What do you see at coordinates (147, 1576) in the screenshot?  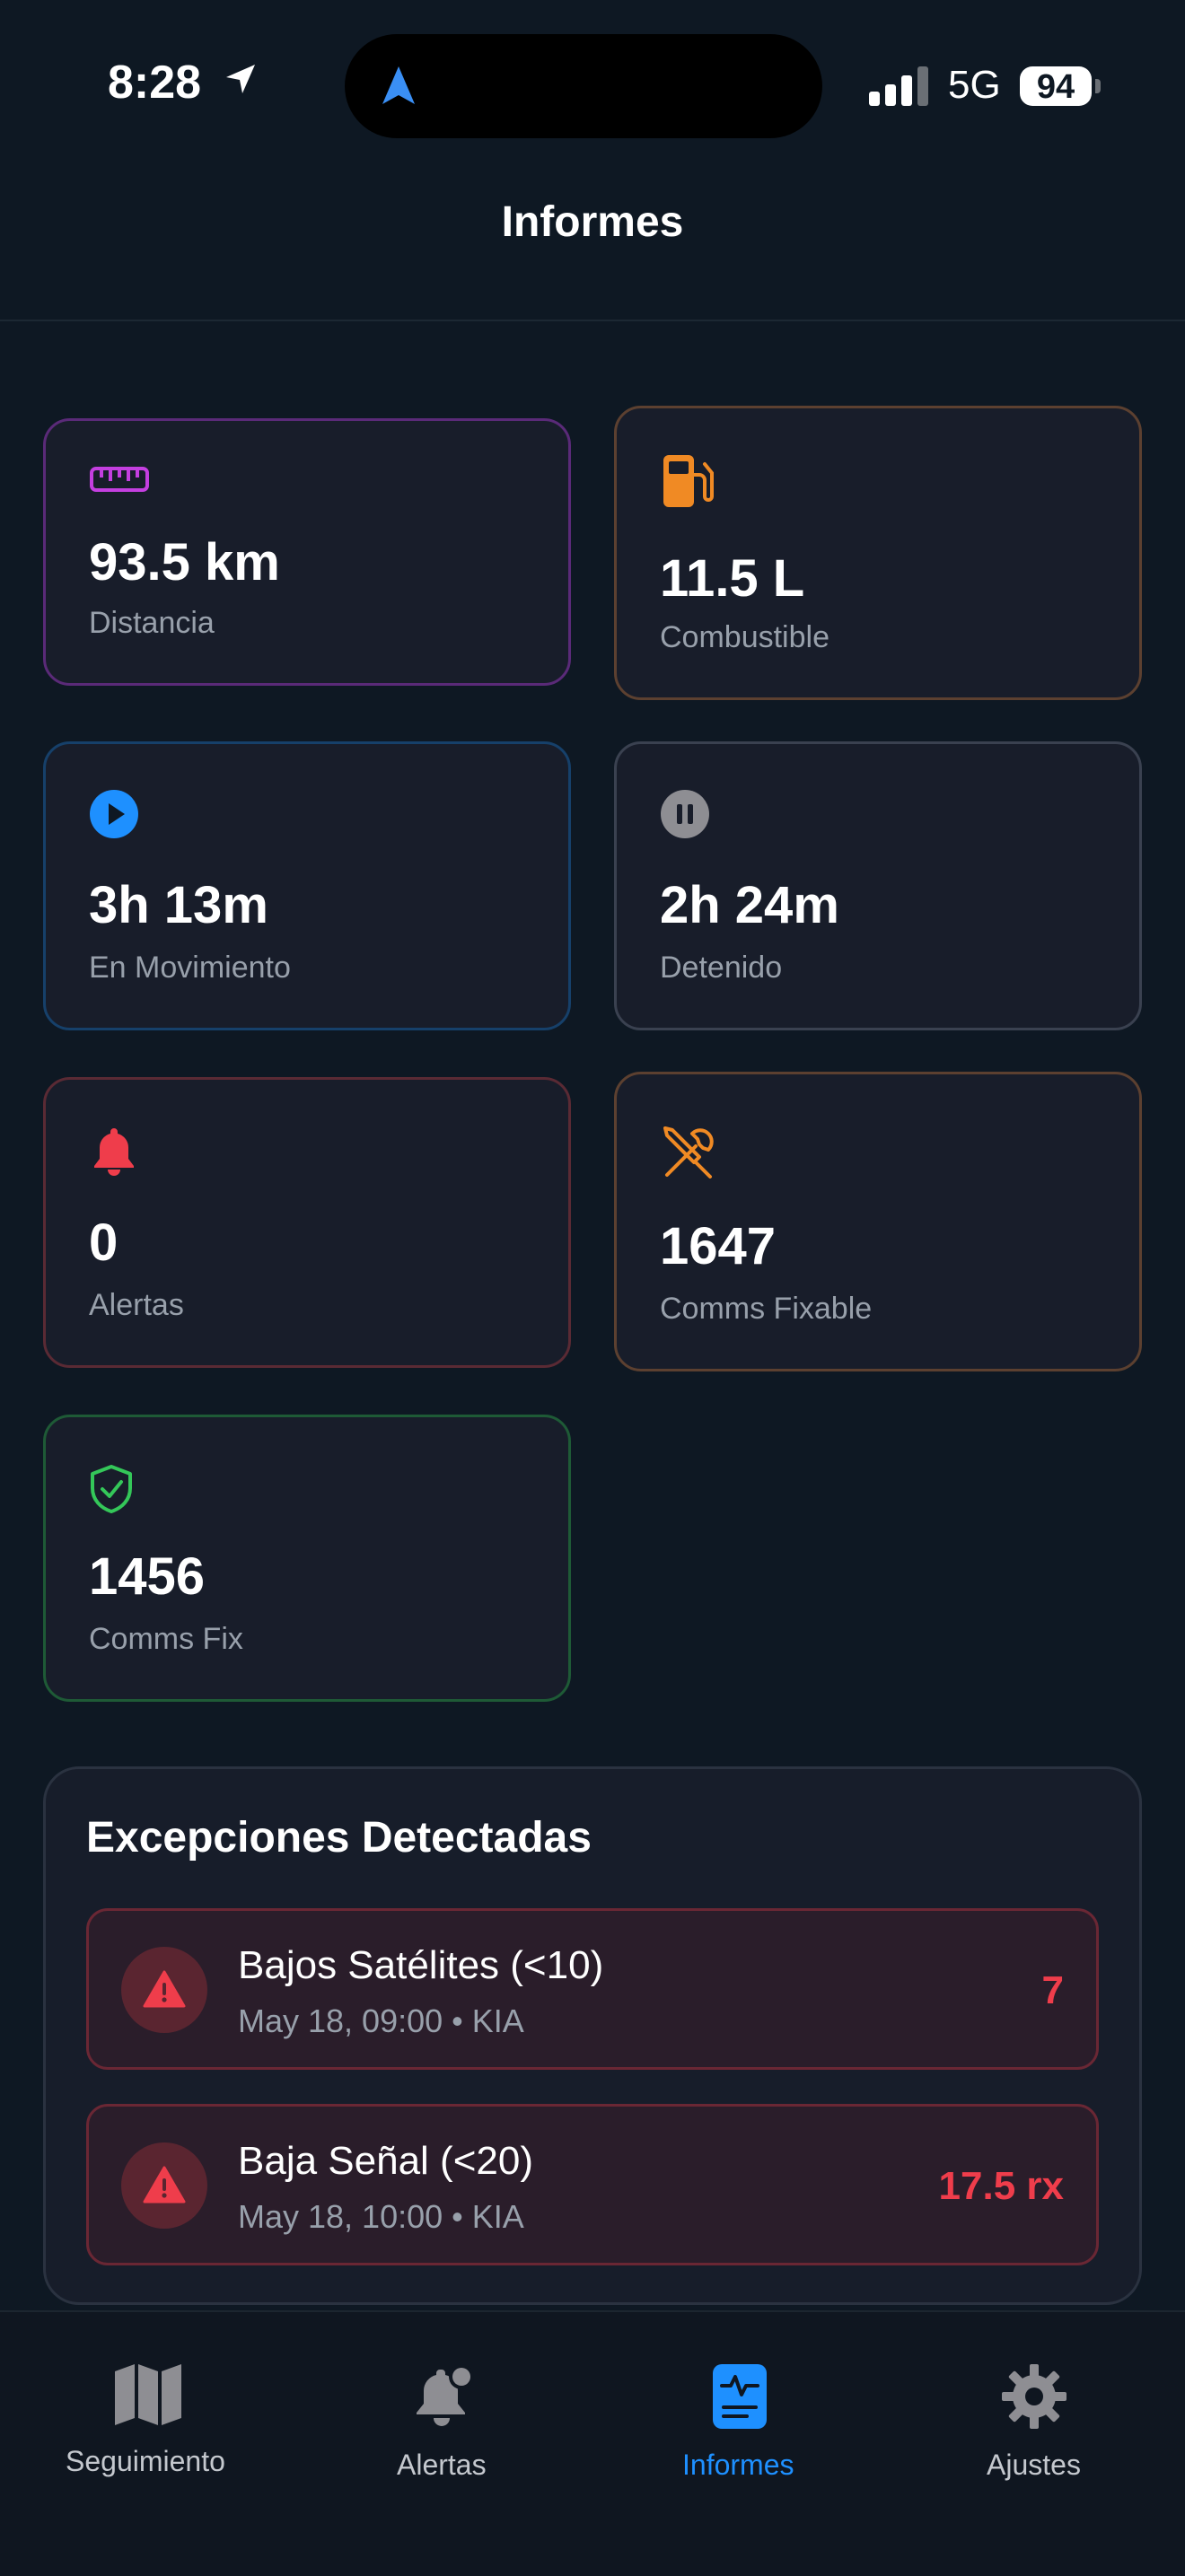 I see `comms-fix-value: 1456` at bounding box center [147, 1576].